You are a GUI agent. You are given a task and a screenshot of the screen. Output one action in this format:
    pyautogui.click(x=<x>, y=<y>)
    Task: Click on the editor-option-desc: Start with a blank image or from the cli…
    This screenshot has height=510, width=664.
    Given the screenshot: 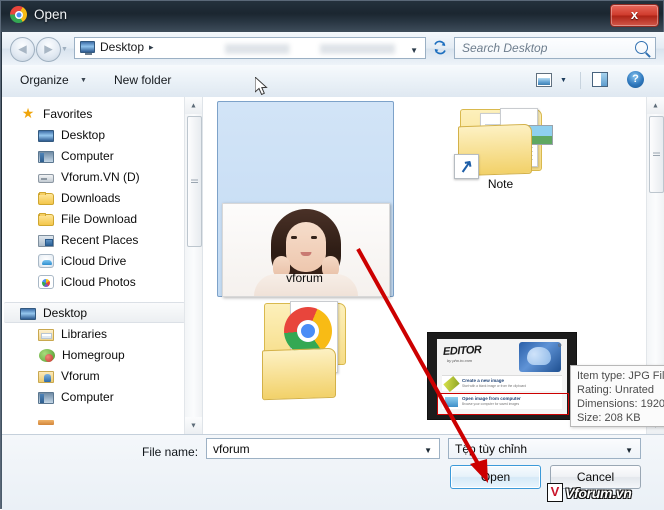 What is the action you would take?
    pyautogui.click(x=494, y=386)
    